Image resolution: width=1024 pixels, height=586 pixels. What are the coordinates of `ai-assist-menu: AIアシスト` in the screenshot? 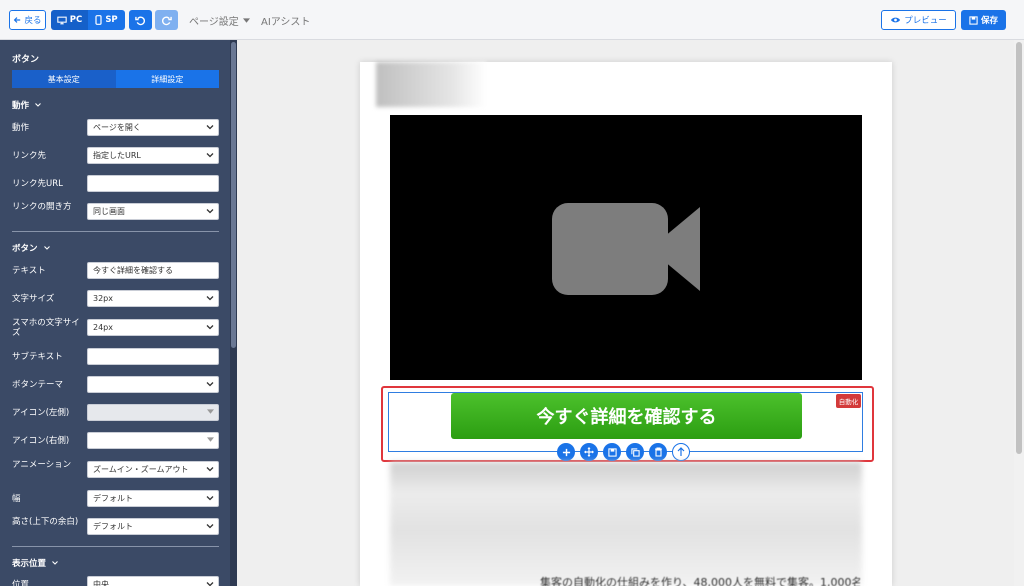 It's located at (285, 20).